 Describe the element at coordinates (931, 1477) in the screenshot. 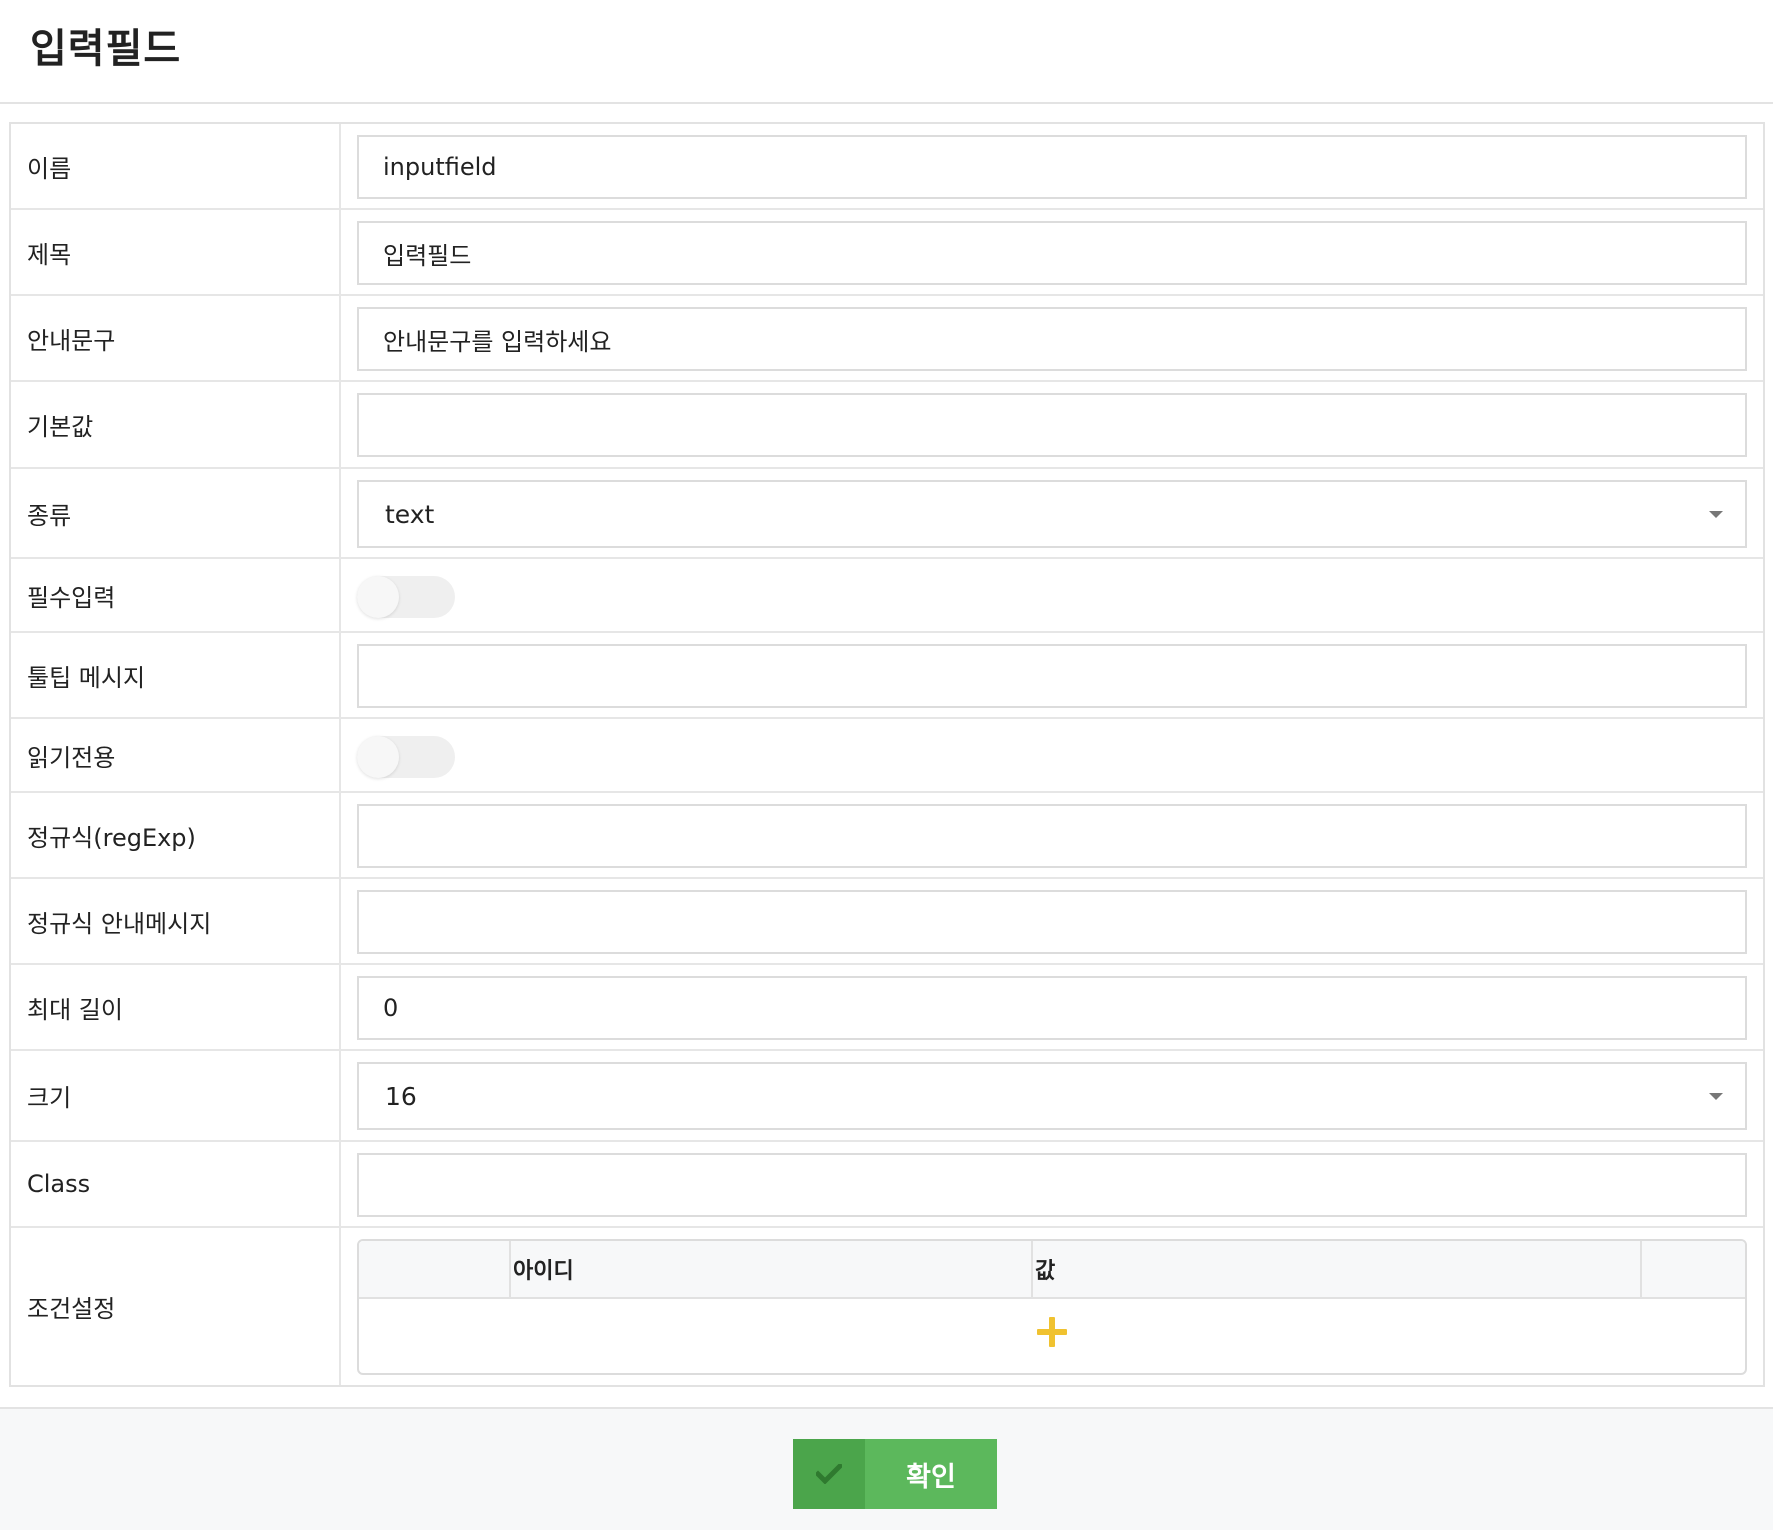

I see `confirm-label: 확인` at that location.